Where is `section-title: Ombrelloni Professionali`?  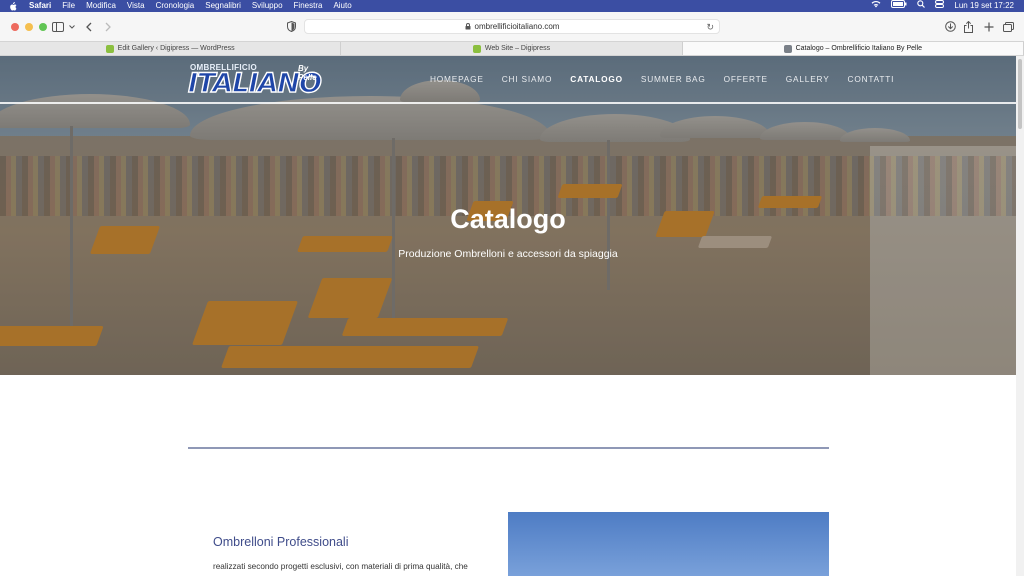 section-title: Ombrelloni Professionali is located at coordinates (281, 542).